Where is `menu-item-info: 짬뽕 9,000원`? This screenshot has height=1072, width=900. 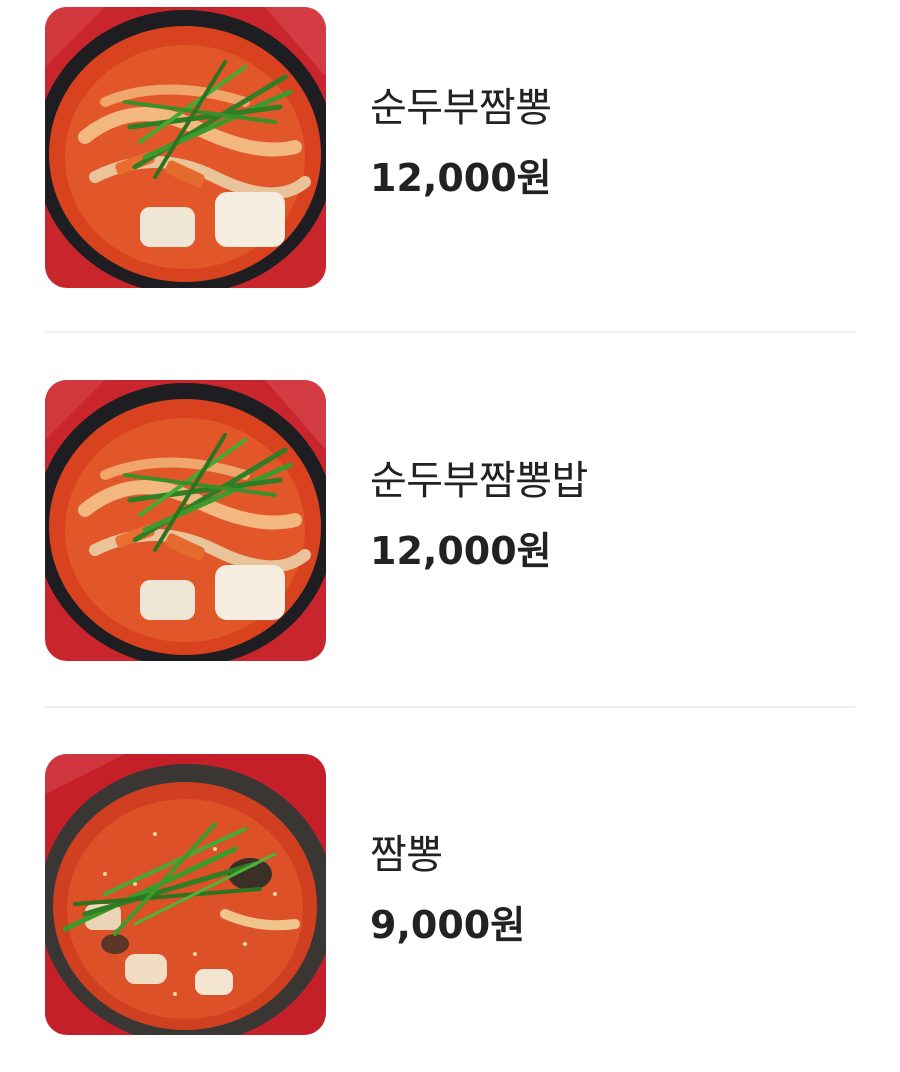 menu-item-info: 짬뽕 9,000원 is located at coordinates (447, 894).